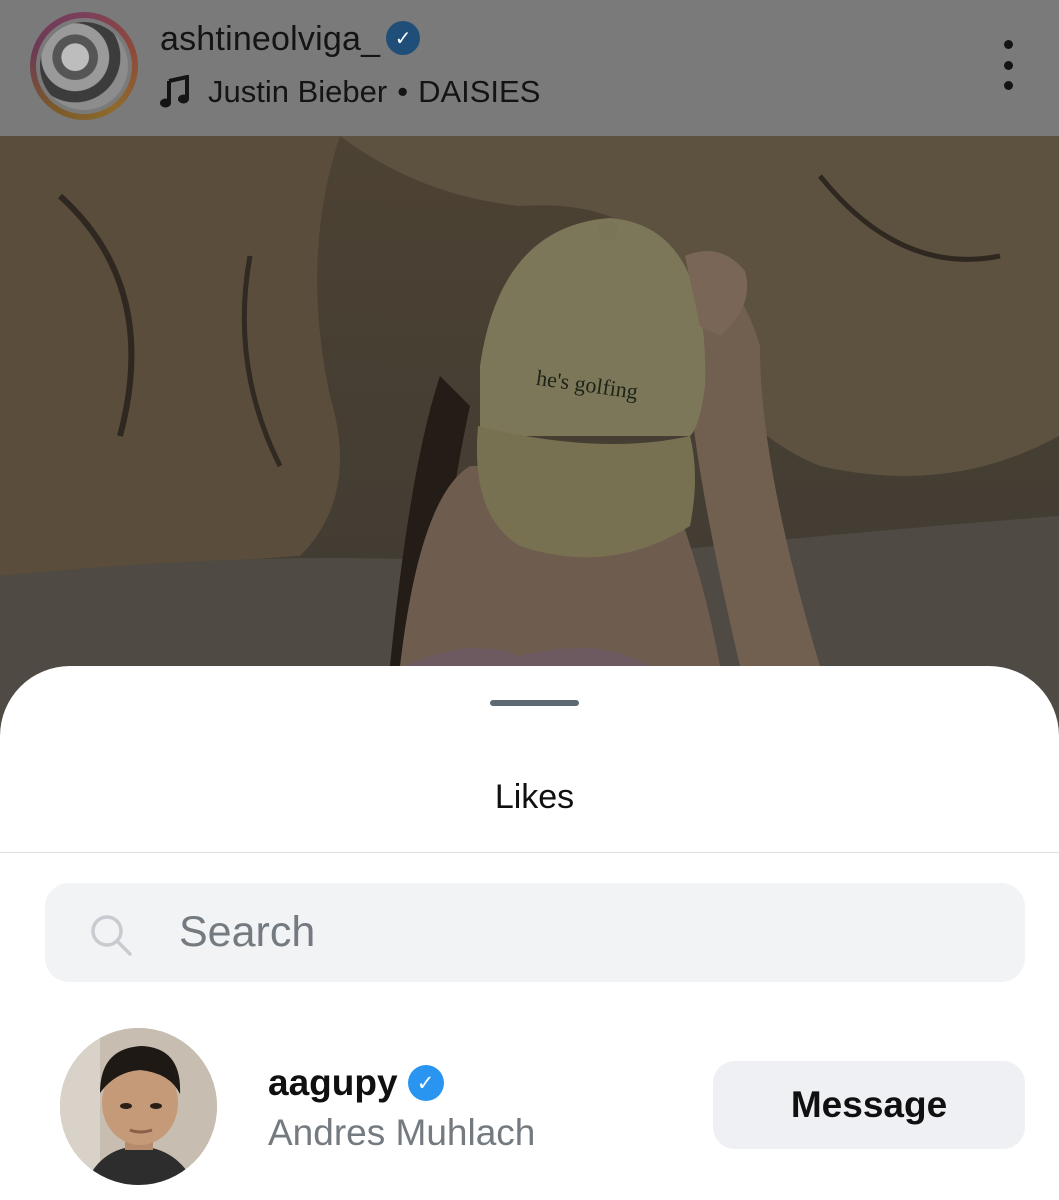 This screenshot has width=1059, height=1200. Describe the element at coordinates (270, 39) in the screenshot. I see `post-author-username: ashtineolviga_` at that location.